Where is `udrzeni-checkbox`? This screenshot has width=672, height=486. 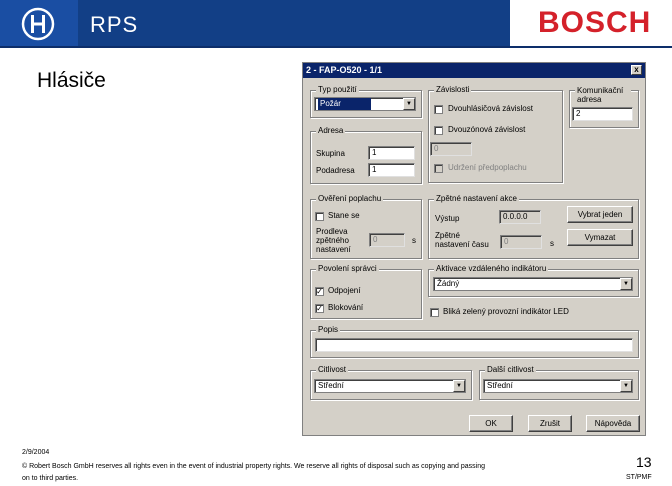 udrzeni-checkbox is located at coordinates (438, 168).